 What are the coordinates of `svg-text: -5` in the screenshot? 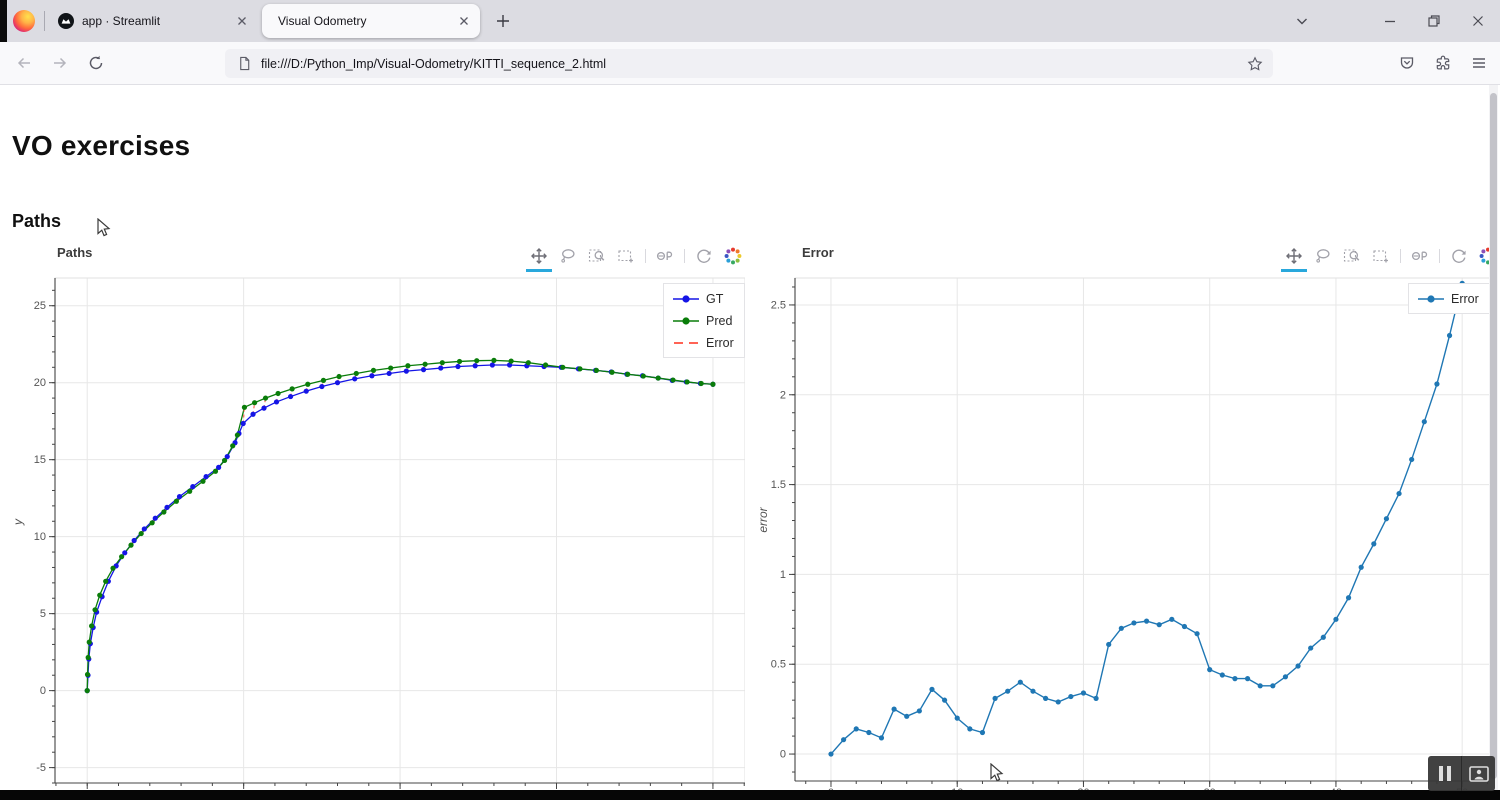 It's located at (41, 768).